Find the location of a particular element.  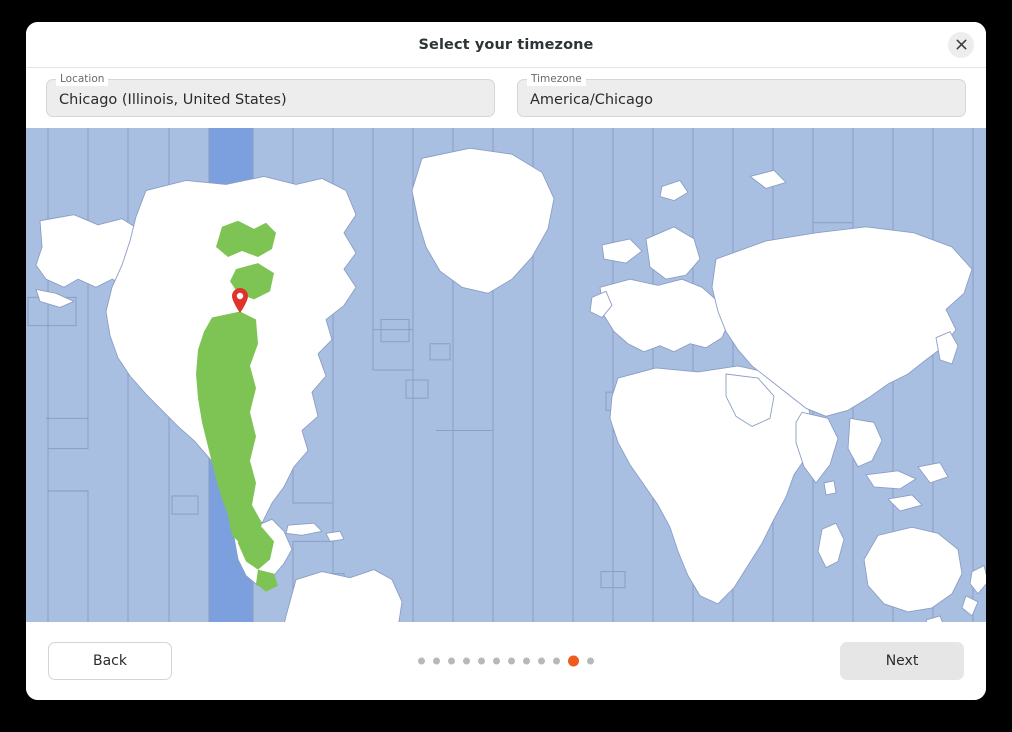

close-icon is located at coordinates (961, 44).